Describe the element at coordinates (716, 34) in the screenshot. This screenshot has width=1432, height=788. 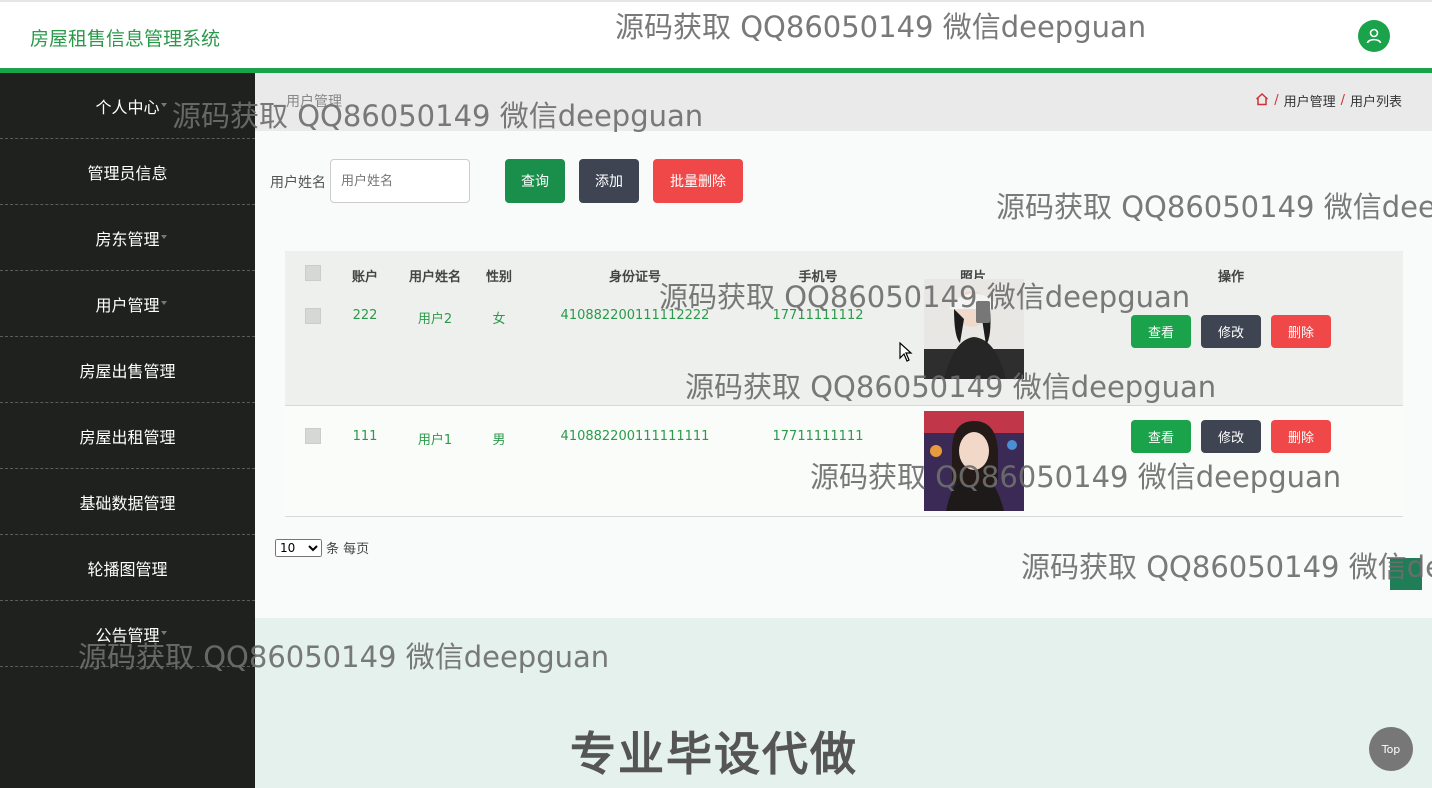
I see `top-header: 房屋租售信息管理系统` at that location.